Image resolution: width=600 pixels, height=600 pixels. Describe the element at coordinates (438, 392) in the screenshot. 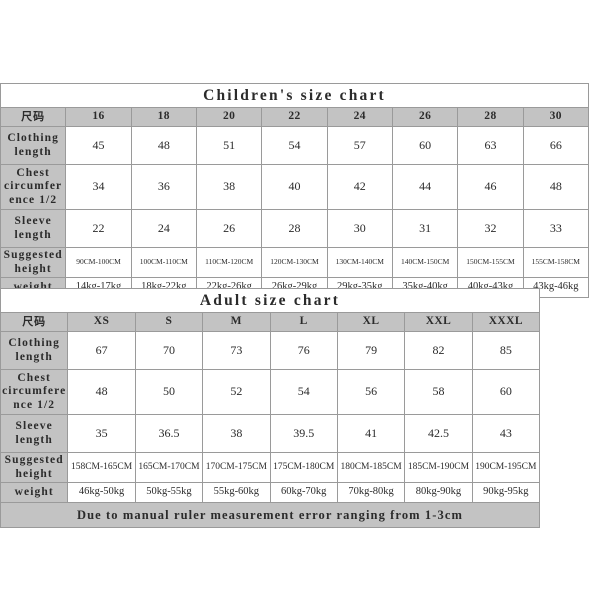

I see `table-cell: 58` at that location.